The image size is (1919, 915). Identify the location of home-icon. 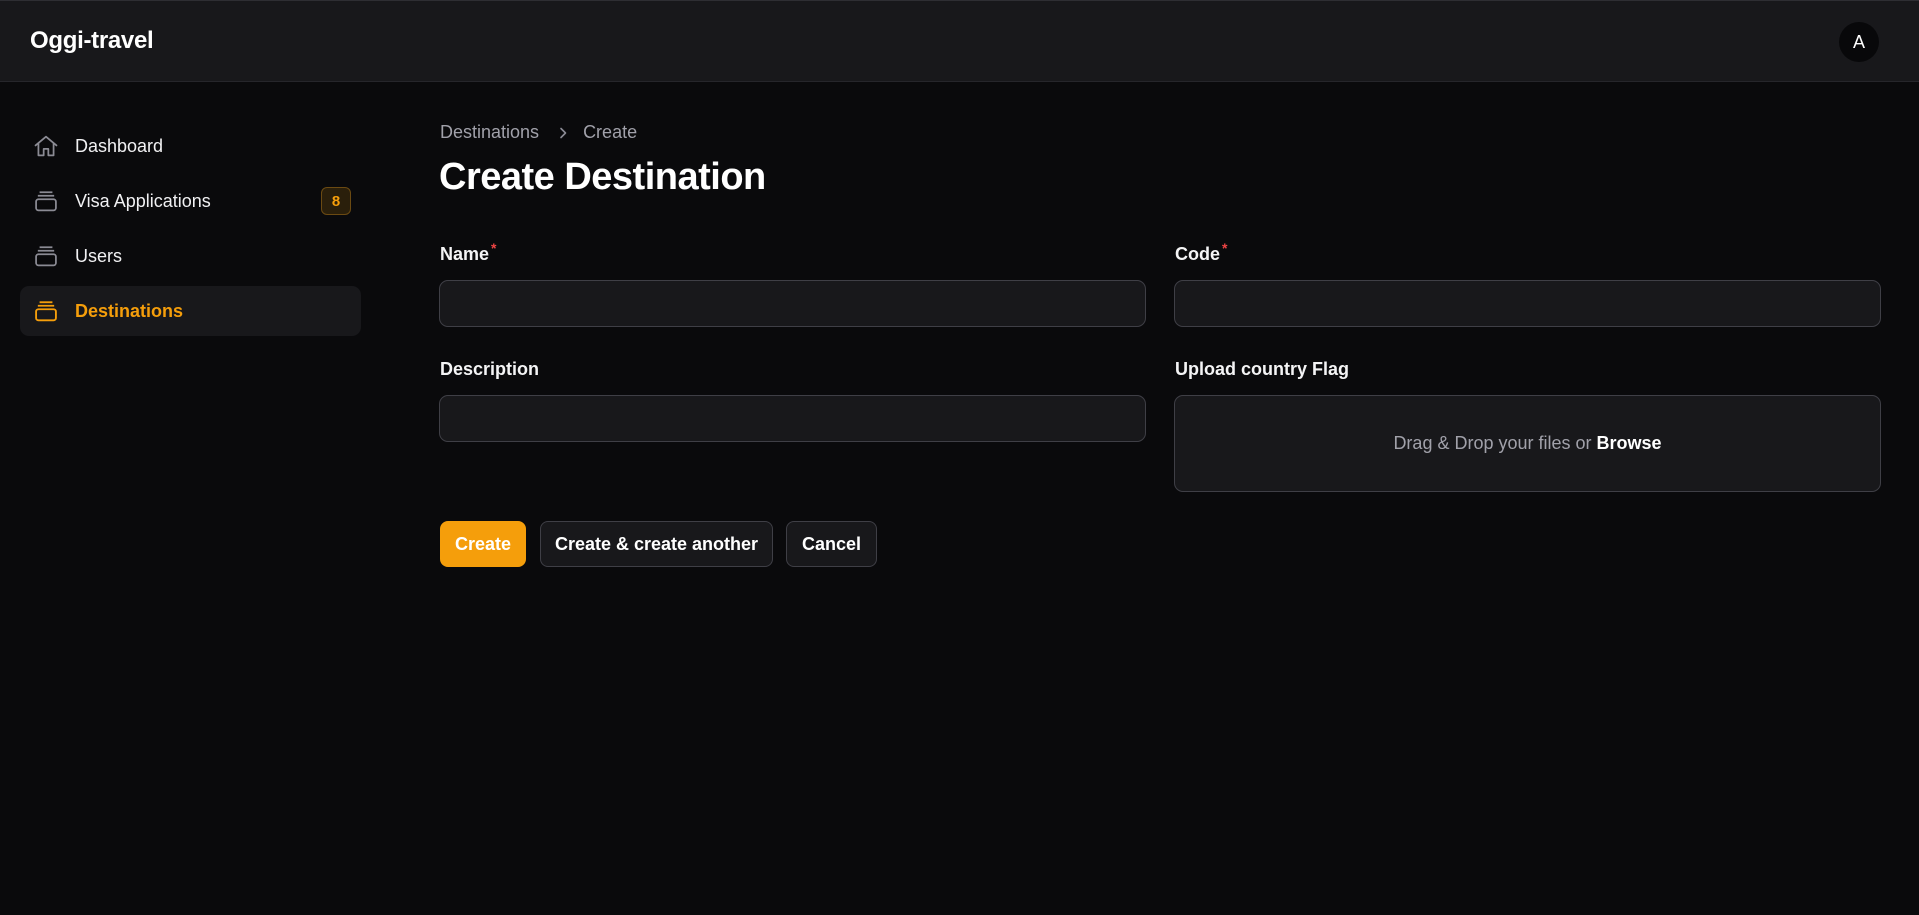
(46, 146).